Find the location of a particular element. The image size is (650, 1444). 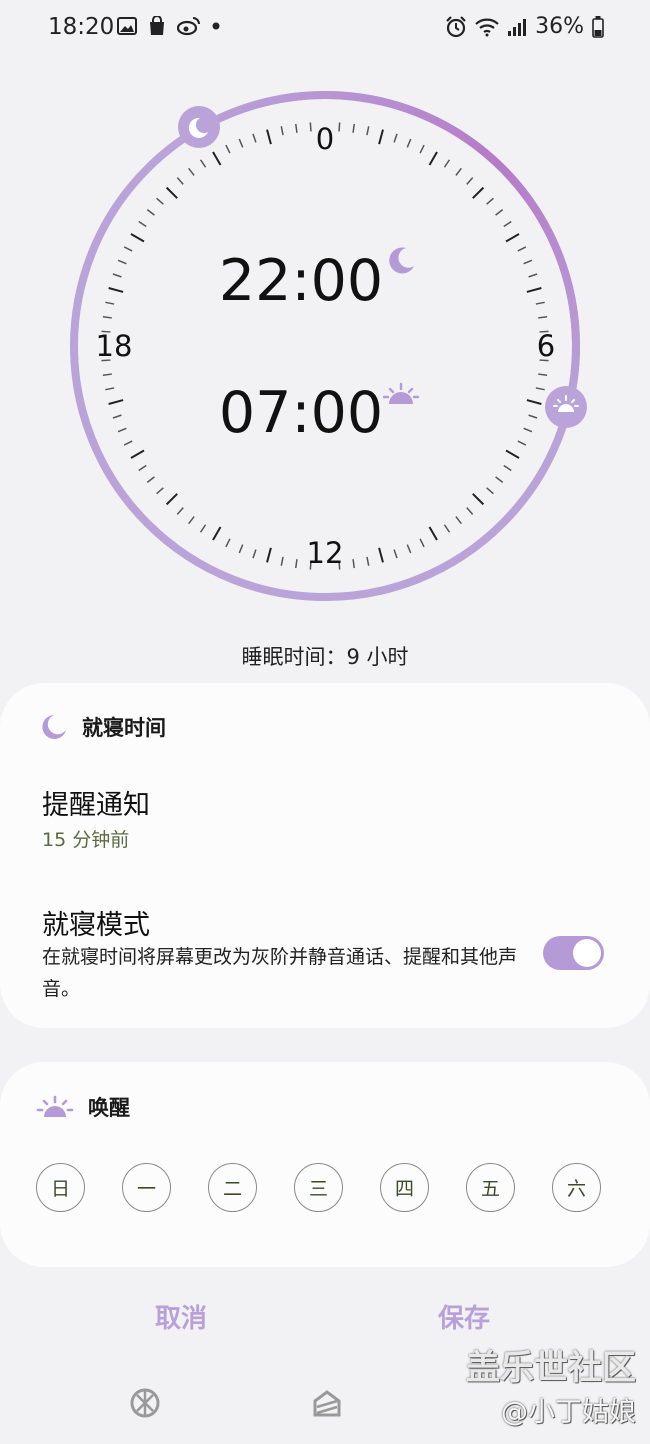

reminder-title: 提醒通知 is located at coordinates (96, 805).